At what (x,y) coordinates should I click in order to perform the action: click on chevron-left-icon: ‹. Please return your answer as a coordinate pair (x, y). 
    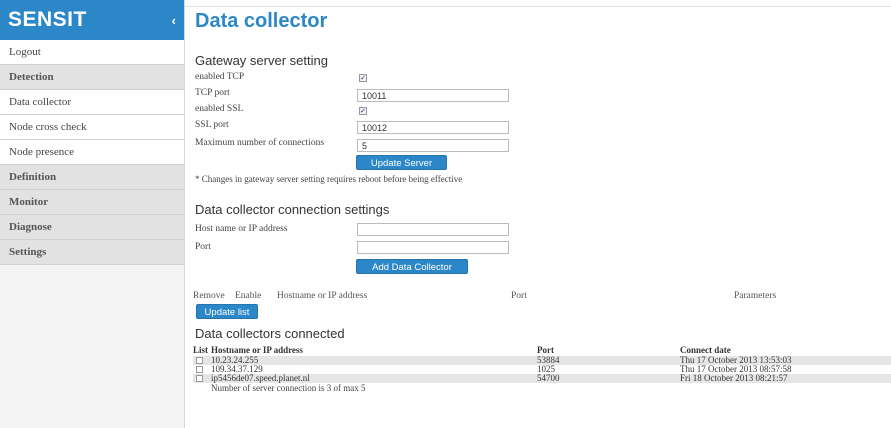
    Looking at the image, I should click on (174, 20).